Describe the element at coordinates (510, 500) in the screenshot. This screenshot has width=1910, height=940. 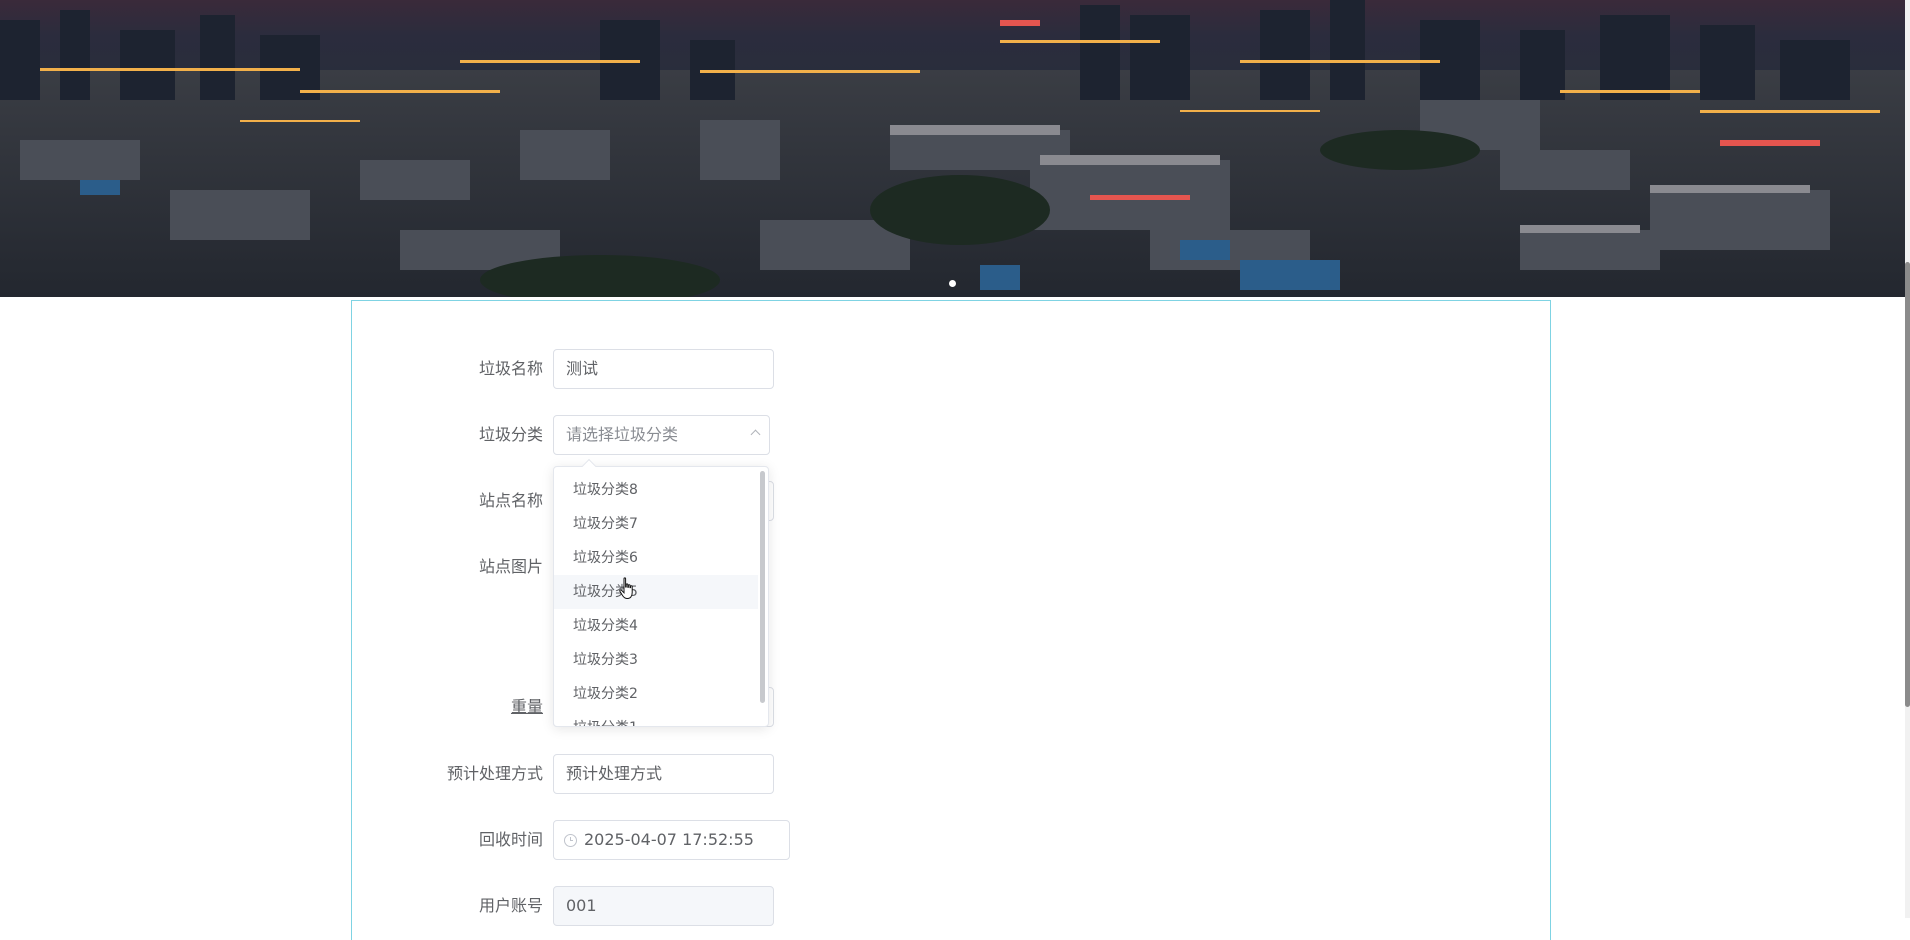
I see `station-name-label: 站点名称` at that location.